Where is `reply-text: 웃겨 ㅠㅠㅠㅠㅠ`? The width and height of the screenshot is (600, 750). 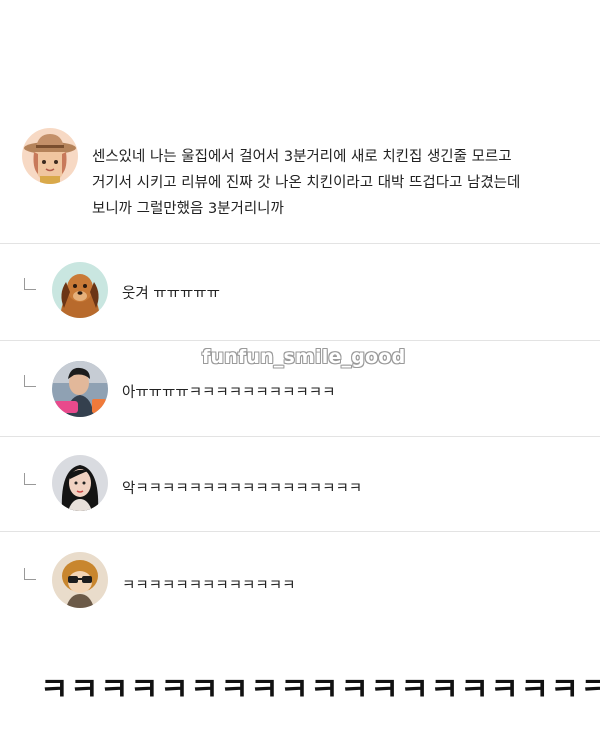
reply-text: 웃겨 ㅠㅠㅠㅠㅠ is located at coordinates (171, 294).